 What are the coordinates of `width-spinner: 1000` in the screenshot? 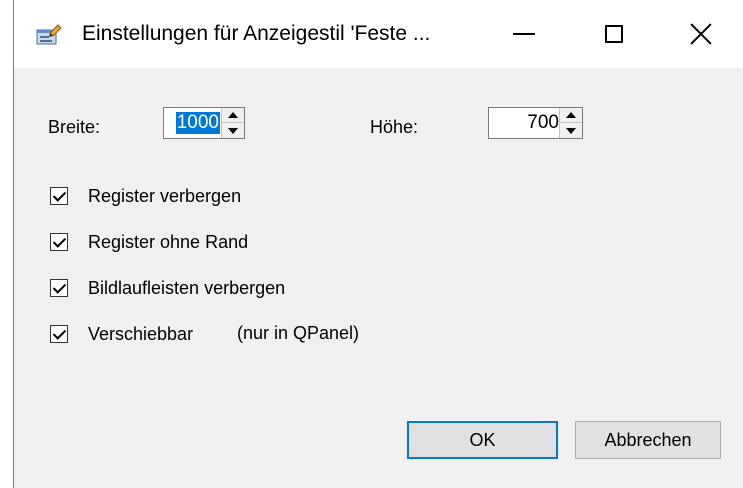 It's located at (204, 123).